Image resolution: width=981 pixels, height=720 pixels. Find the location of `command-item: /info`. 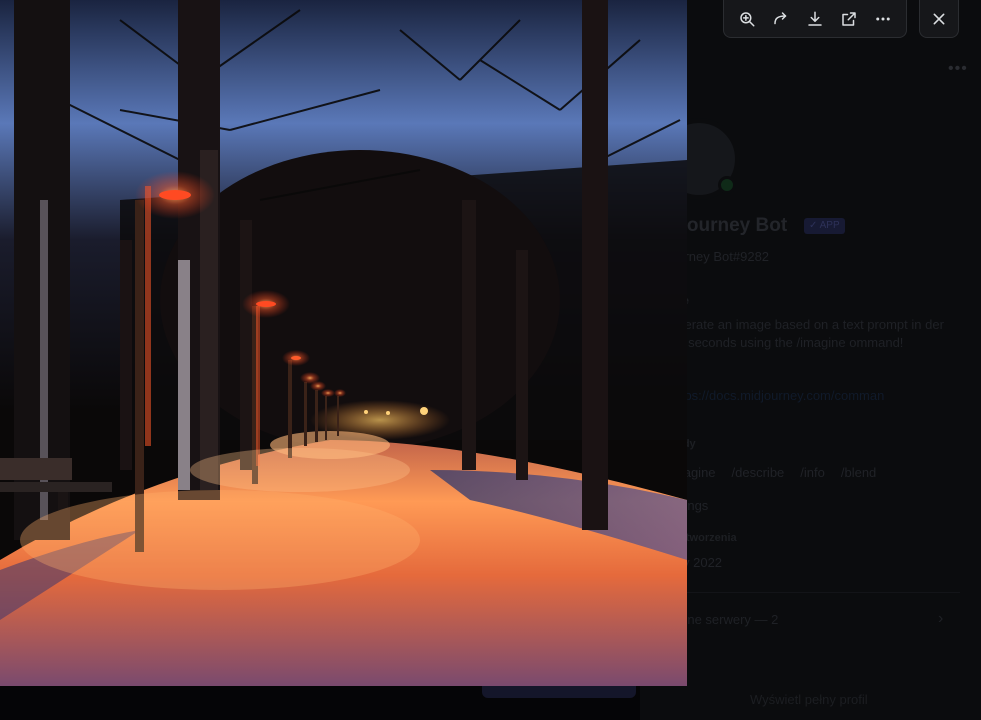

command-item: /info is located at coordinates (812, 472).